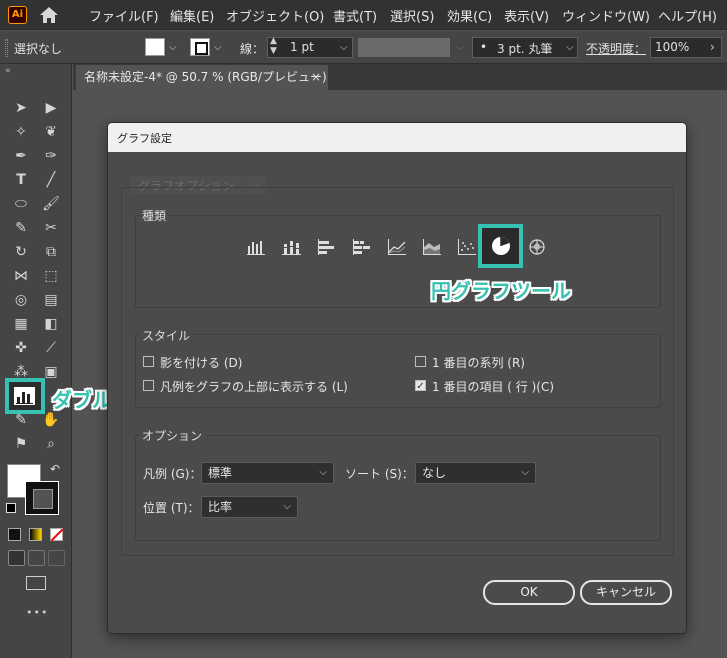 The image size is (727, 658). I want to click on pie-tool-annotation: 円グラフツール, so click(501, 291).